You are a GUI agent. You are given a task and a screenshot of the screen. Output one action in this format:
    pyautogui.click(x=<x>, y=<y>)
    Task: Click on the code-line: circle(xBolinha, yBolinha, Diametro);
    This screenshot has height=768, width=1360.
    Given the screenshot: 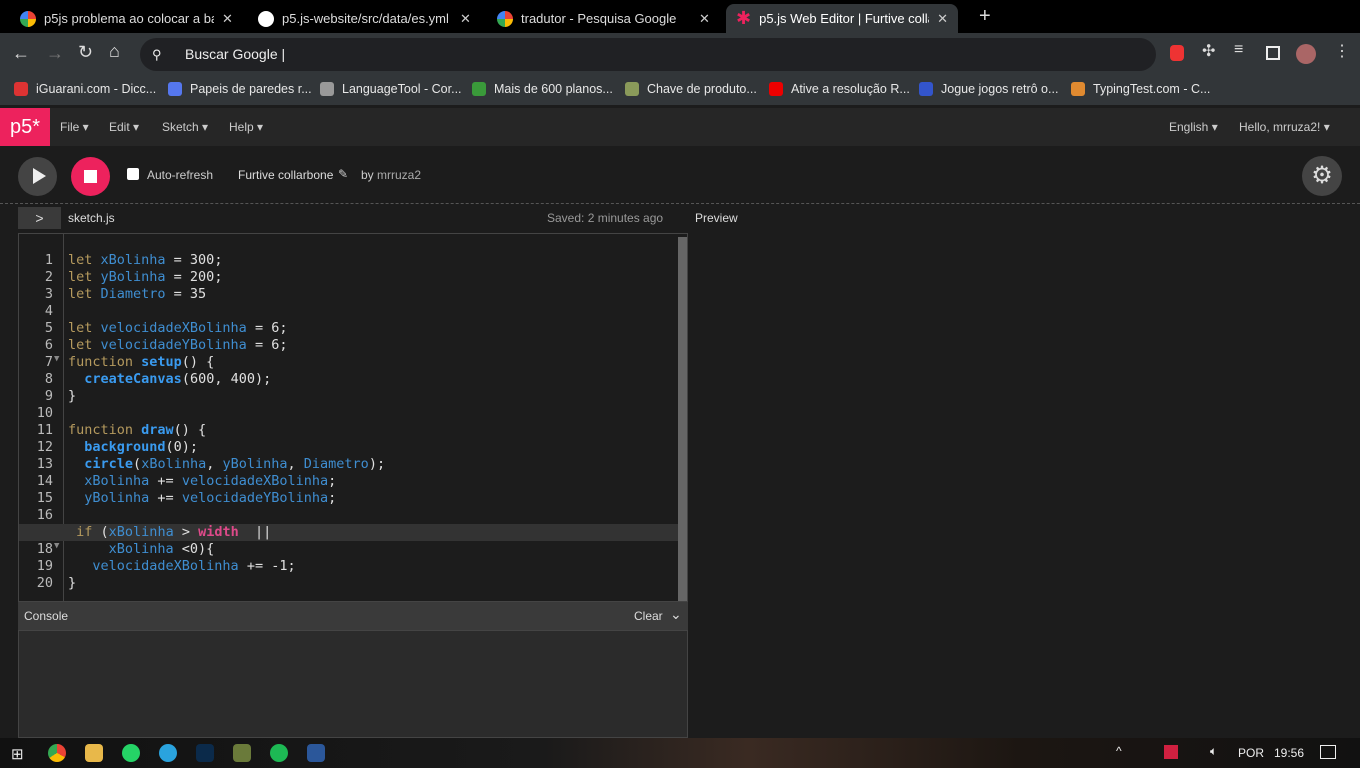 What is the action you would take?
    pyautogui.click(x=226, y=464)
    